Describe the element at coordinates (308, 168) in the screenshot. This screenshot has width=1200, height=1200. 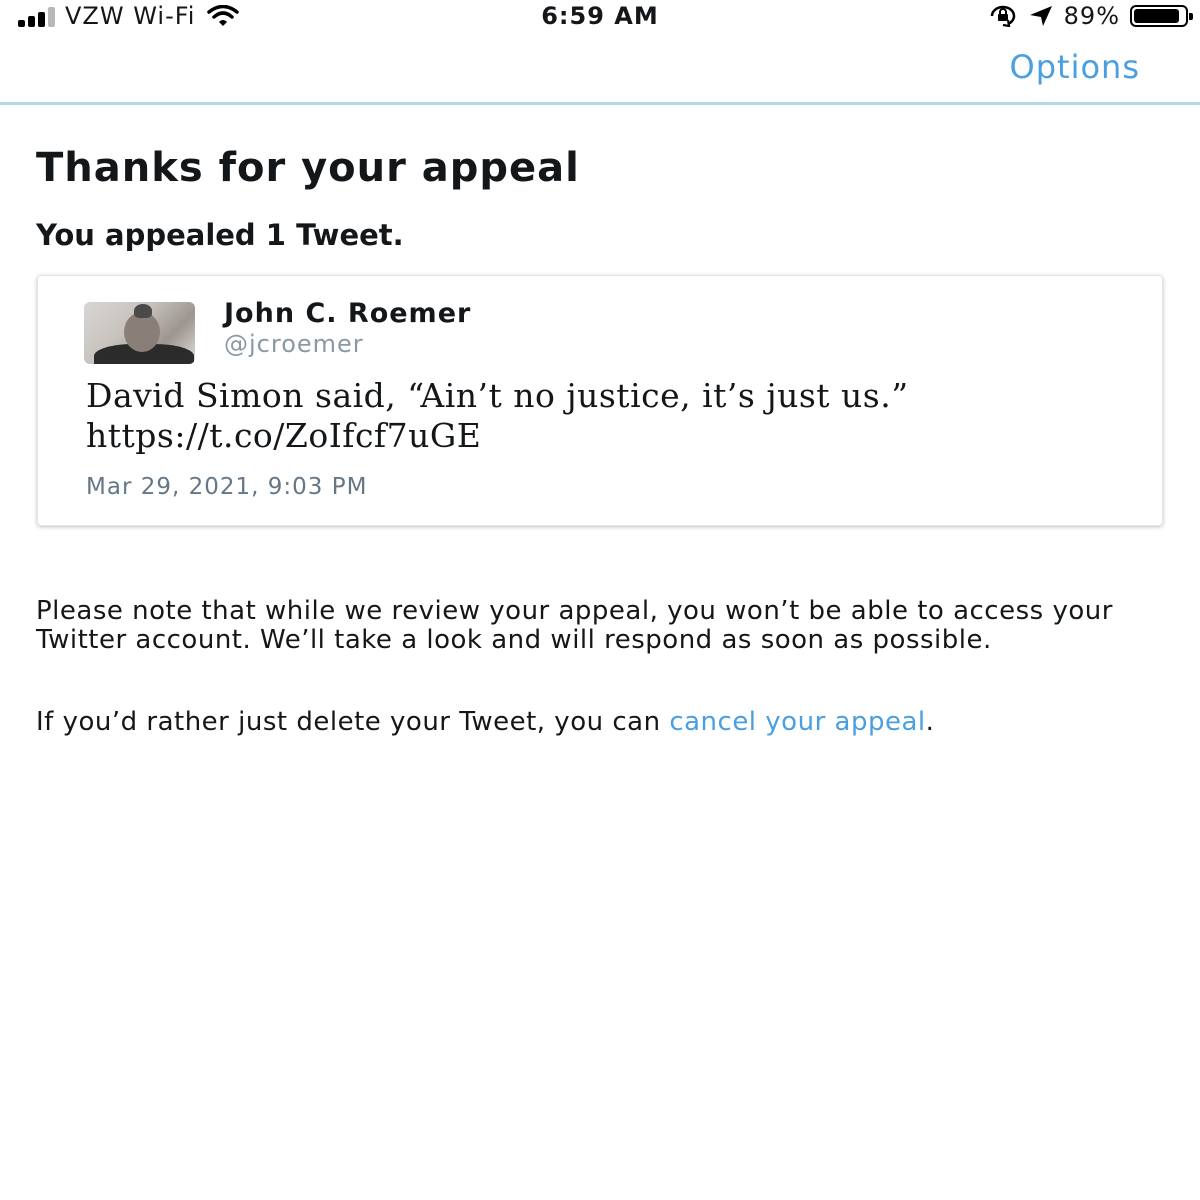
I see `page-title: Thanks for your appeal` at that location.